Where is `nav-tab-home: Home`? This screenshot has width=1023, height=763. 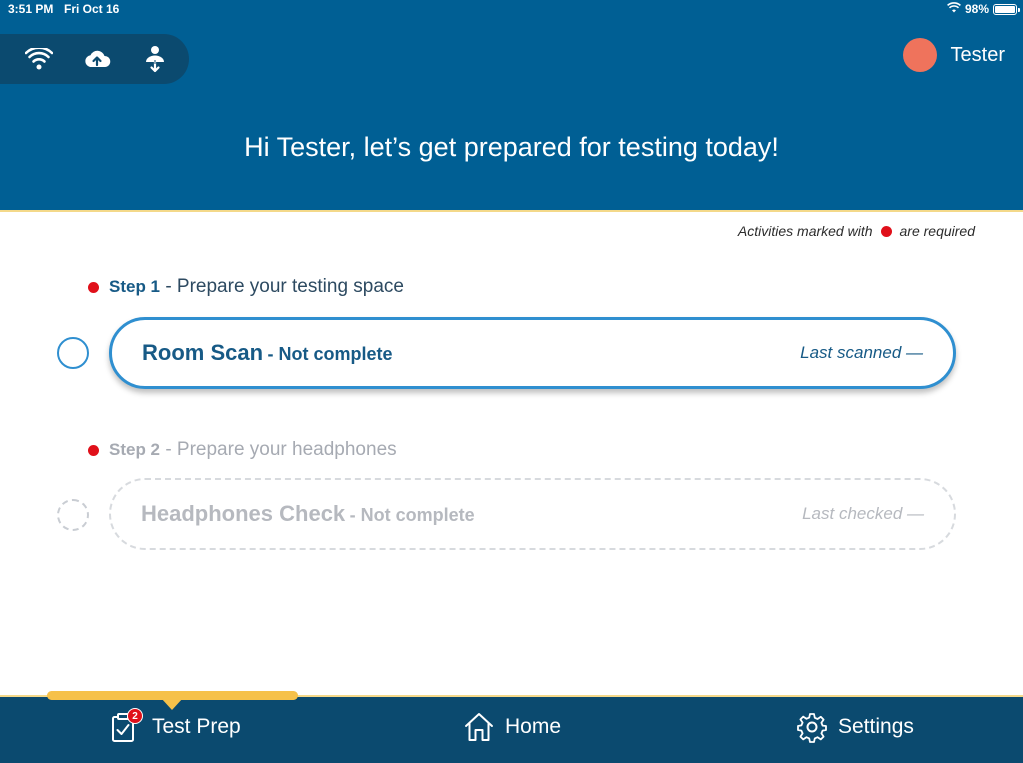 nav-tab-home: Home is located at coordinates (512, 727).